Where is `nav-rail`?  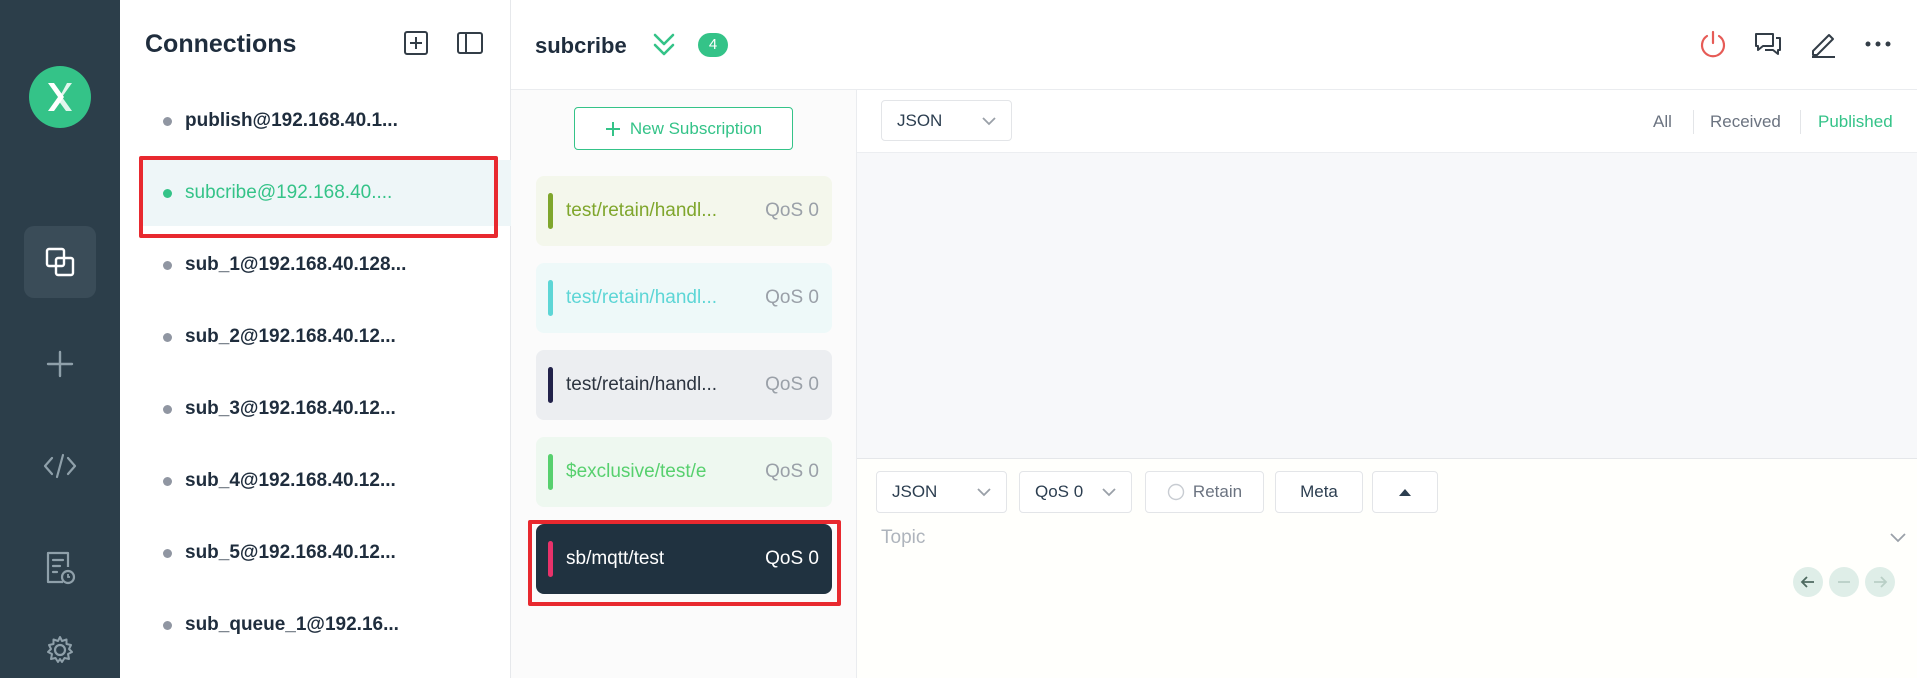 nav-rail is located at coordinates (60, 339).